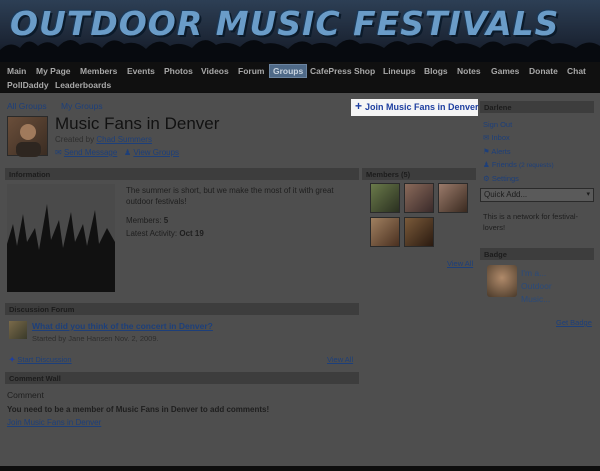  What do you see at coordinates (28, 140) in the screenshot?
I see `person-photo-icon` at bounding box center [28, 140].